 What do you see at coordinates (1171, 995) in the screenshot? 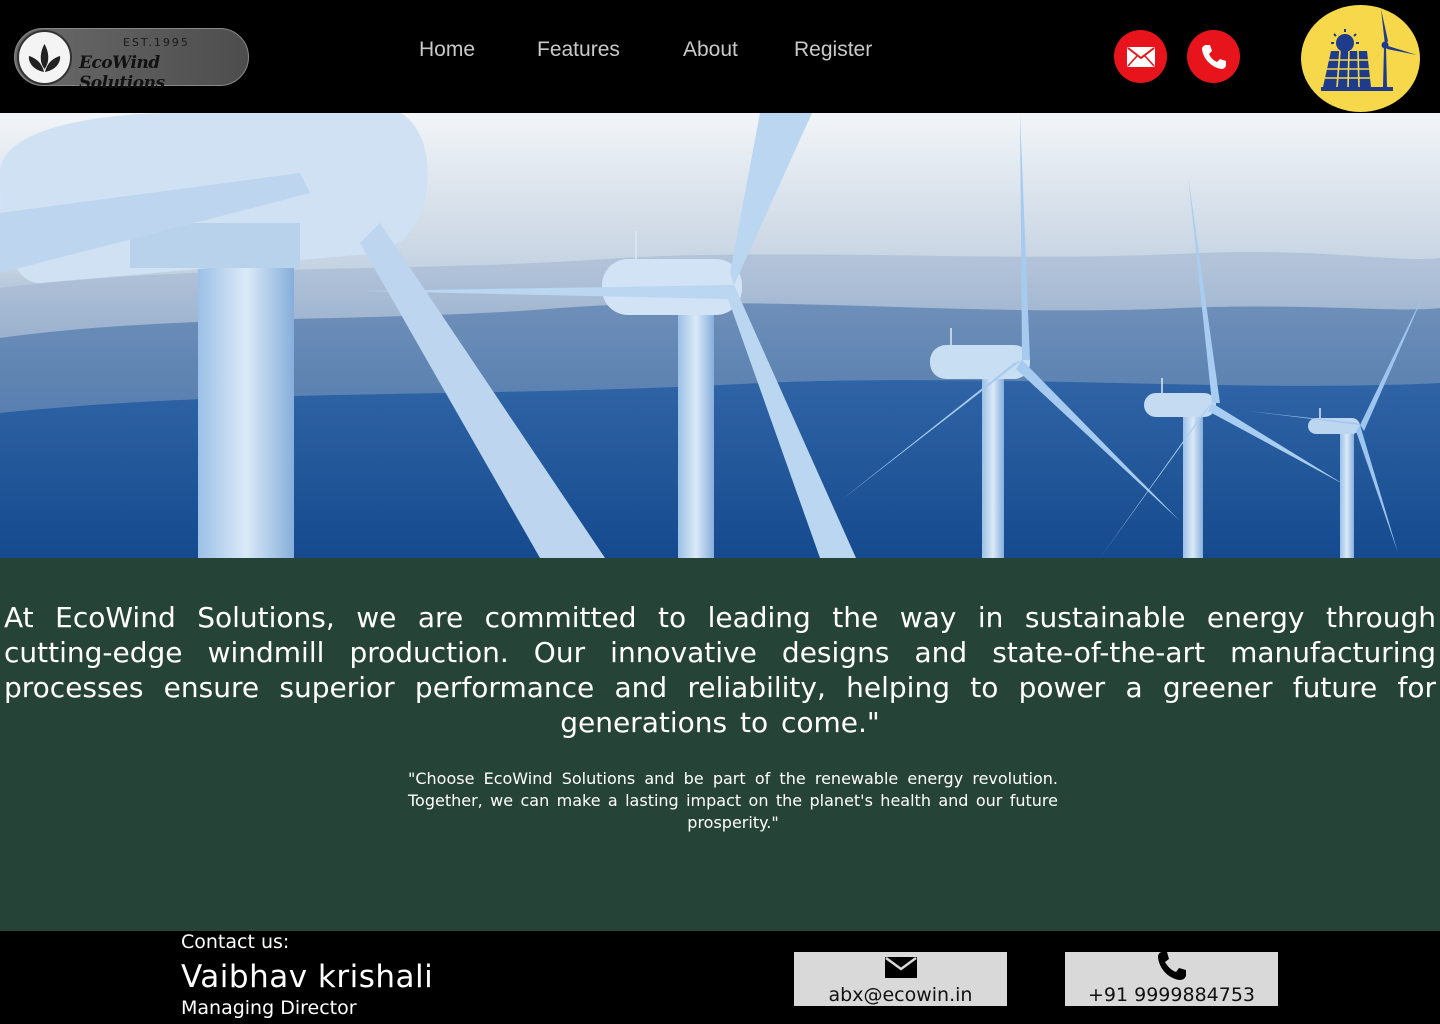
I see `phone-number: +91 9999884753` at bounding box center [1171, 995].